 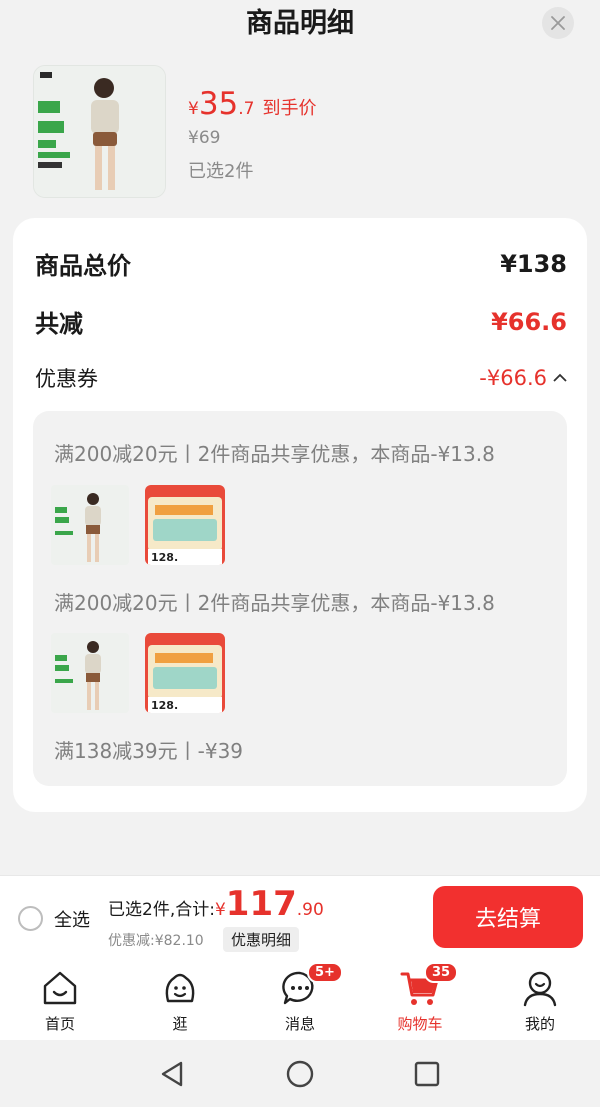 I want to click on coupon-rule: 满138减39元丨-¥39, so click(x=149, y=751).